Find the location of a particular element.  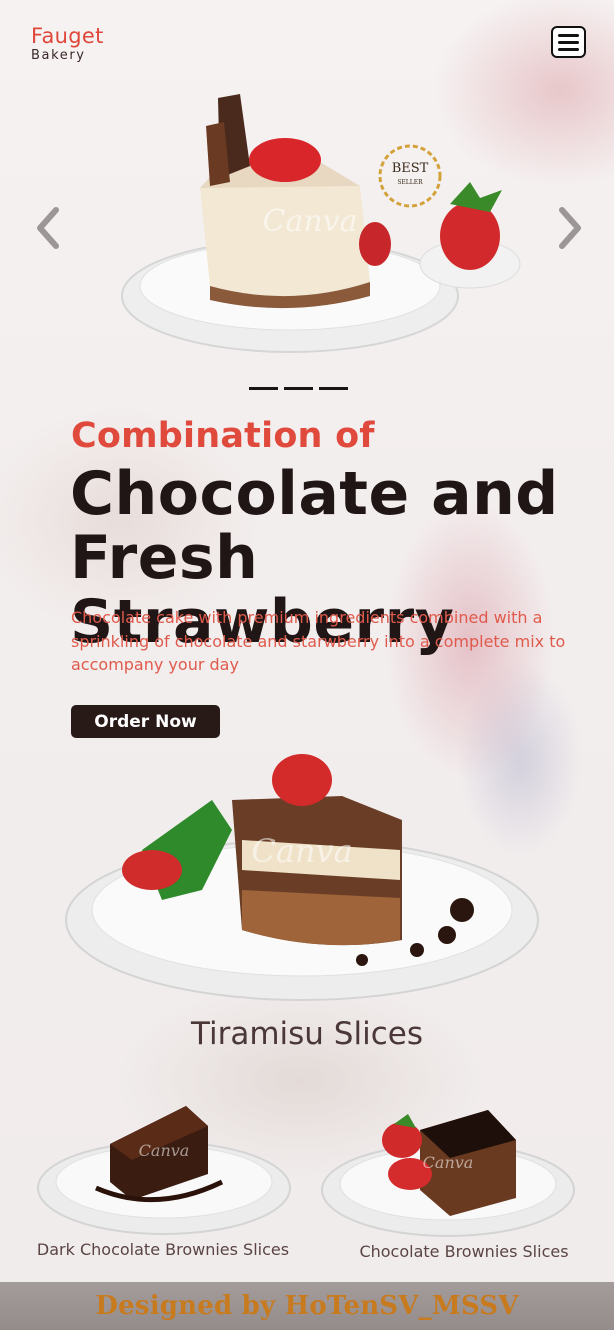

order-now-button: Order Now is located at coordinates (145, 721).